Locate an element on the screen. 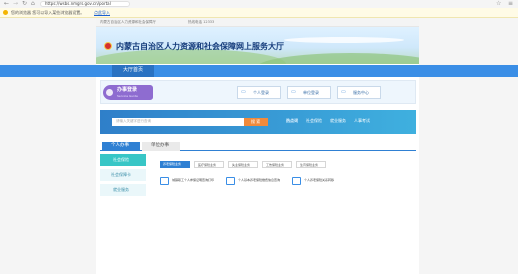 The height and width of the screenshot is (274, 518). hot-word-link: 人事考试 is located at coordinates (362, 121).